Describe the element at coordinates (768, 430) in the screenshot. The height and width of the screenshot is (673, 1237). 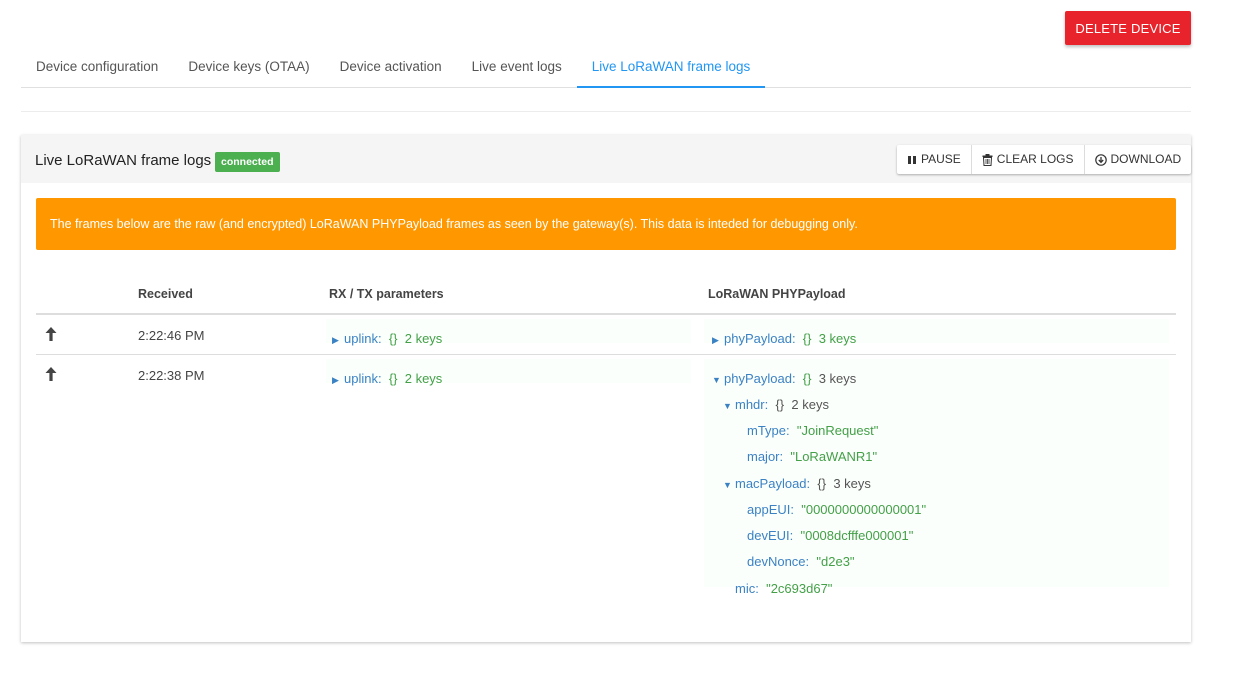
I see `json-key: mType:` at that location.